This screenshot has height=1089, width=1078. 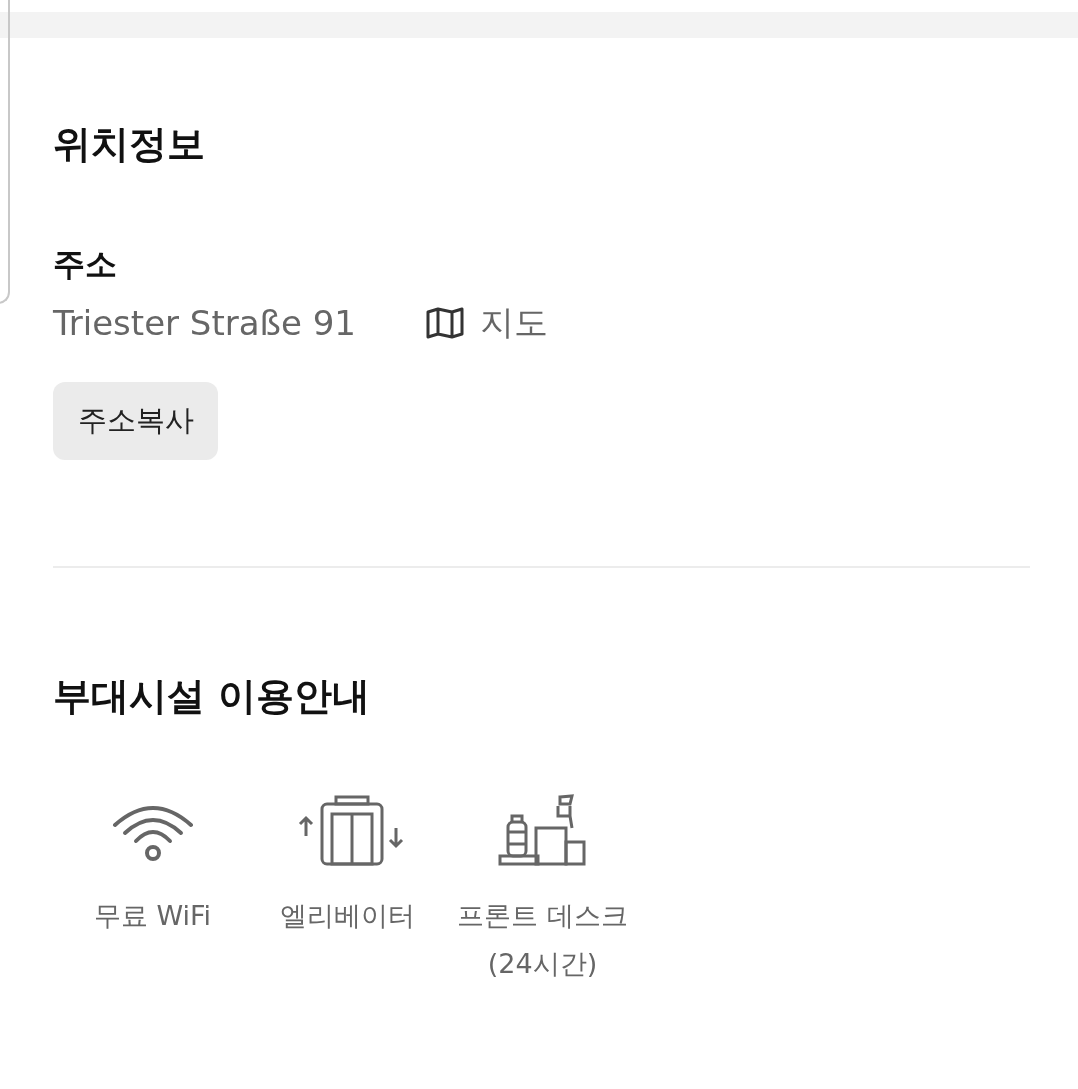 I want to click on section-title: 부대시설 이용안내, so click(x=212, y=696).